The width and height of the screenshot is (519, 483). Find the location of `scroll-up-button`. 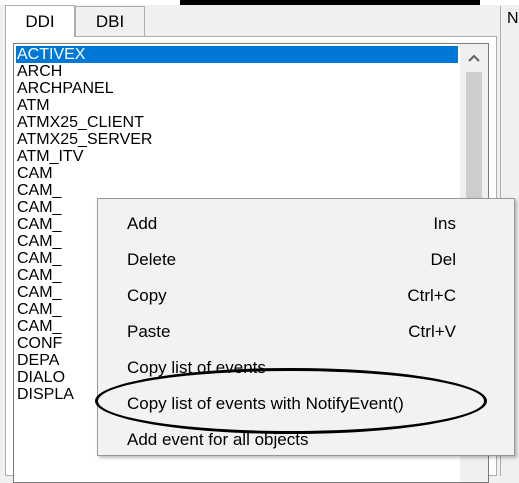

scroll-up-button is located at coordinates (474, 58).